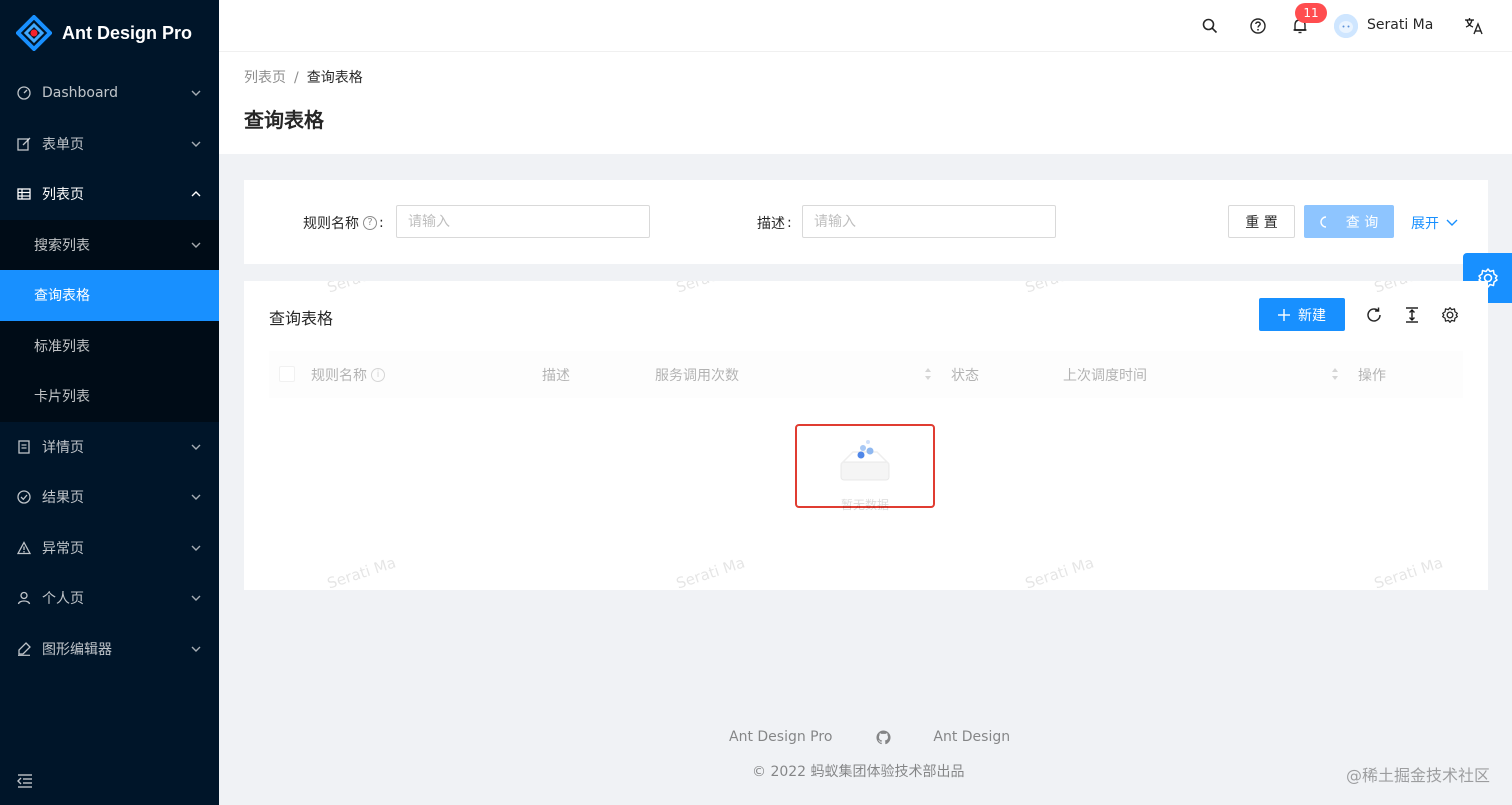  Describe the element at coordinates (109, 396) in the screenshot. I see `sidebar-item-card-list: 卡片列表` at that location.